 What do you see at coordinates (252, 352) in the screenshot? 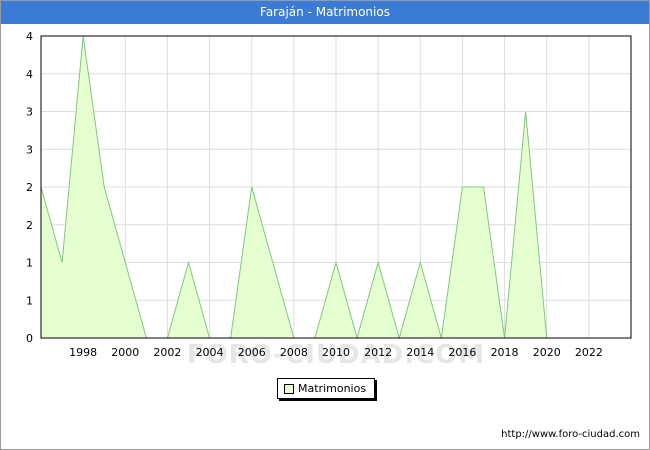
I see `x-tick-label: 2006` at bounding box center [252, 352].